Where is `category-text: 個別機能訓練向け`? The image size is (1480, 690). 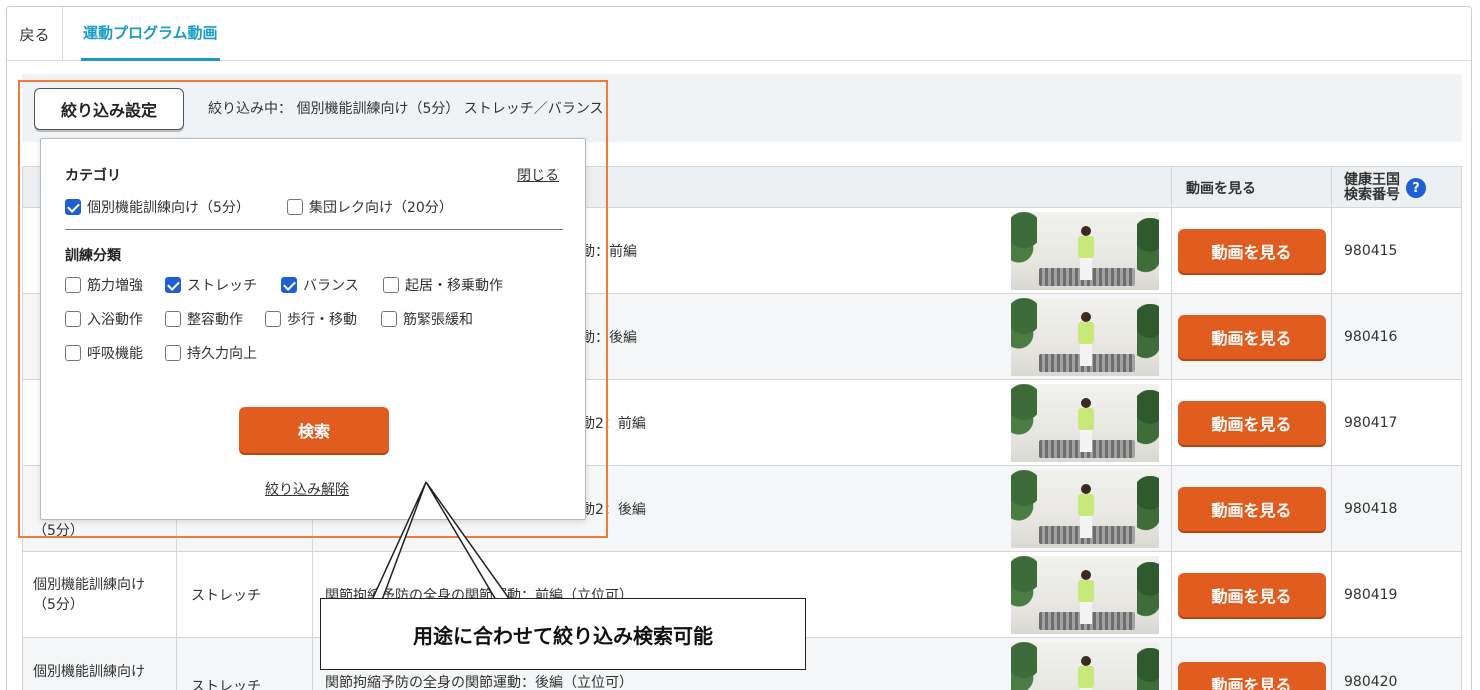 category-text: 個別機能訓練向け is located at coordinates (89, 672).